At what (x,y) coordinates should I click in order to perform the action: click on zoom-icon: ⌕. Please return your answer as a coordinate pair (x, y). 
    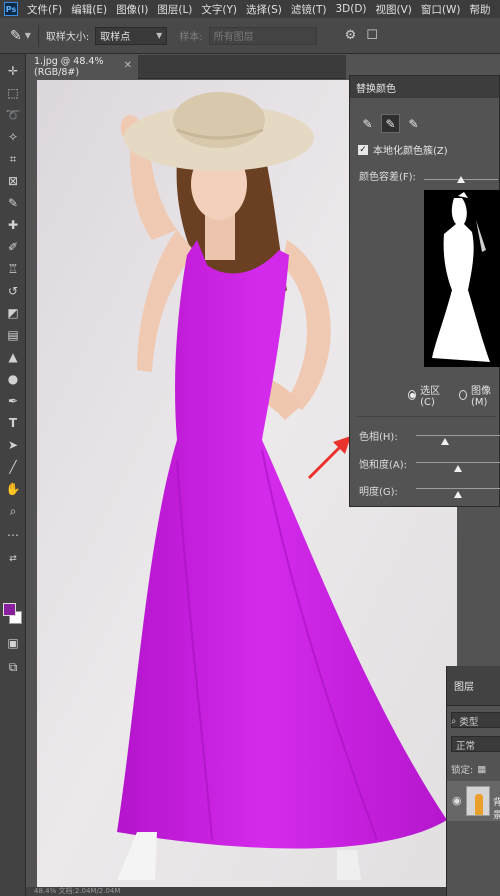
    Looking at the image, I should click on (13, 511).